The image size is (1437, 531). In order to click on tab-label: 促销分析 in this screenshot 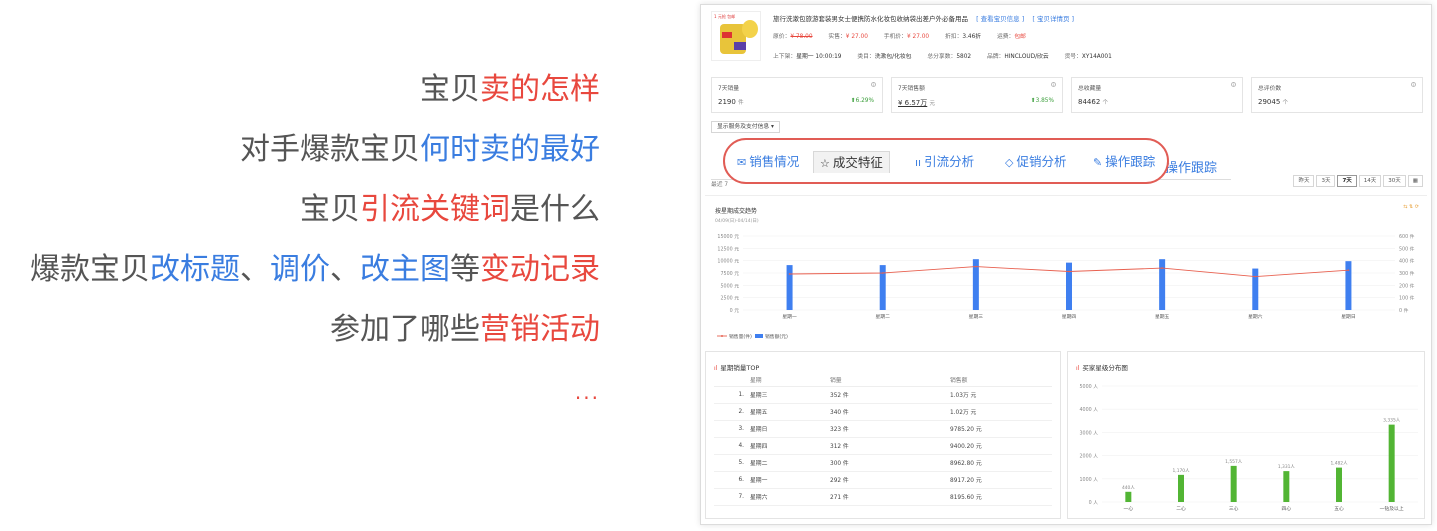, I will do `click(1041, 161)`.